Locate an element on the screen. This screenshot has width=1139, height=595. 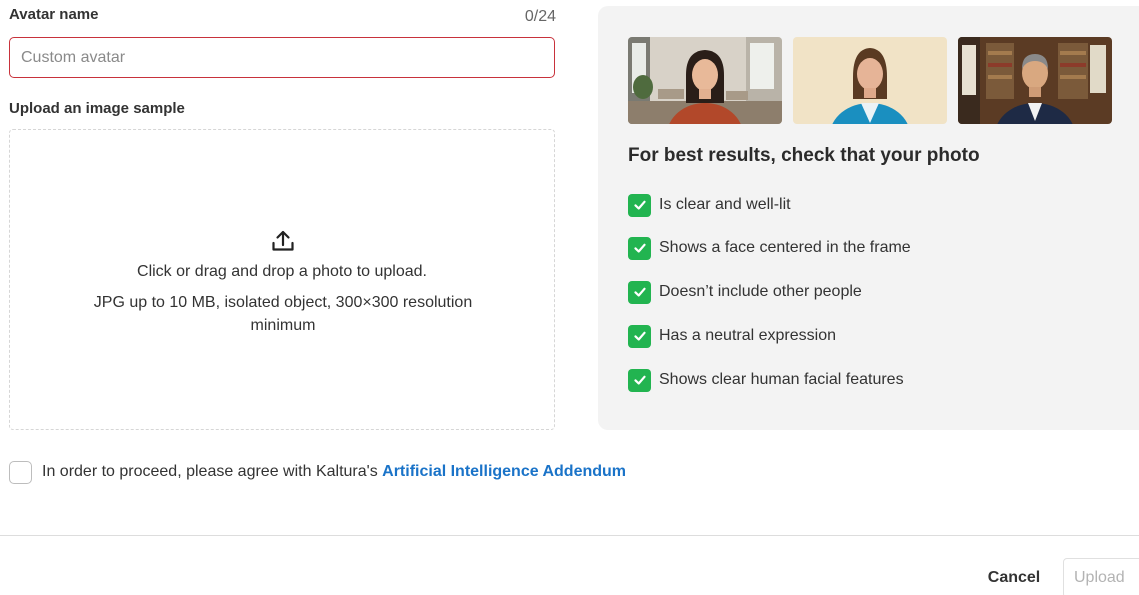
tip-text: Shows a face centered in the frame is located at coordinates (785, 247).